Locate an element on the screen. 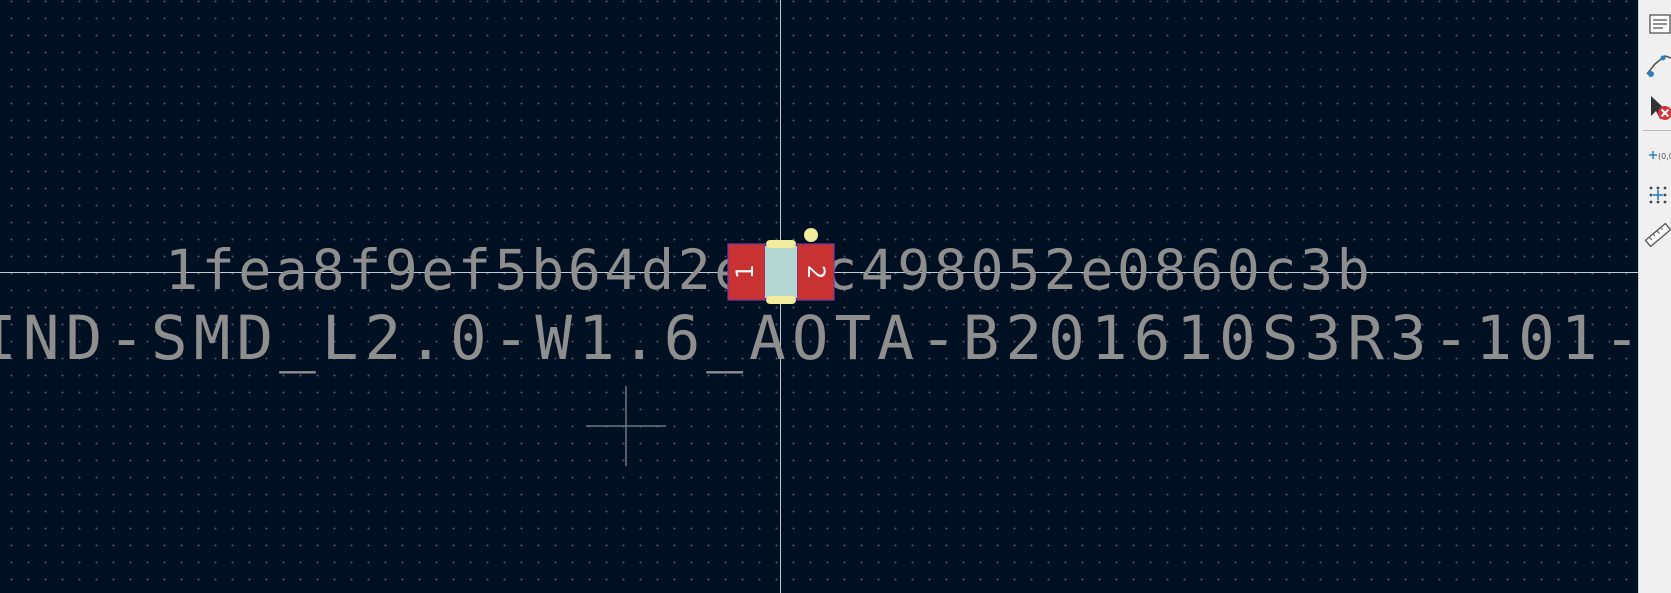 Image resolution: width=1671 pixels, height=593 pixels. route-track-icon is located at coordinates (1656, 65).